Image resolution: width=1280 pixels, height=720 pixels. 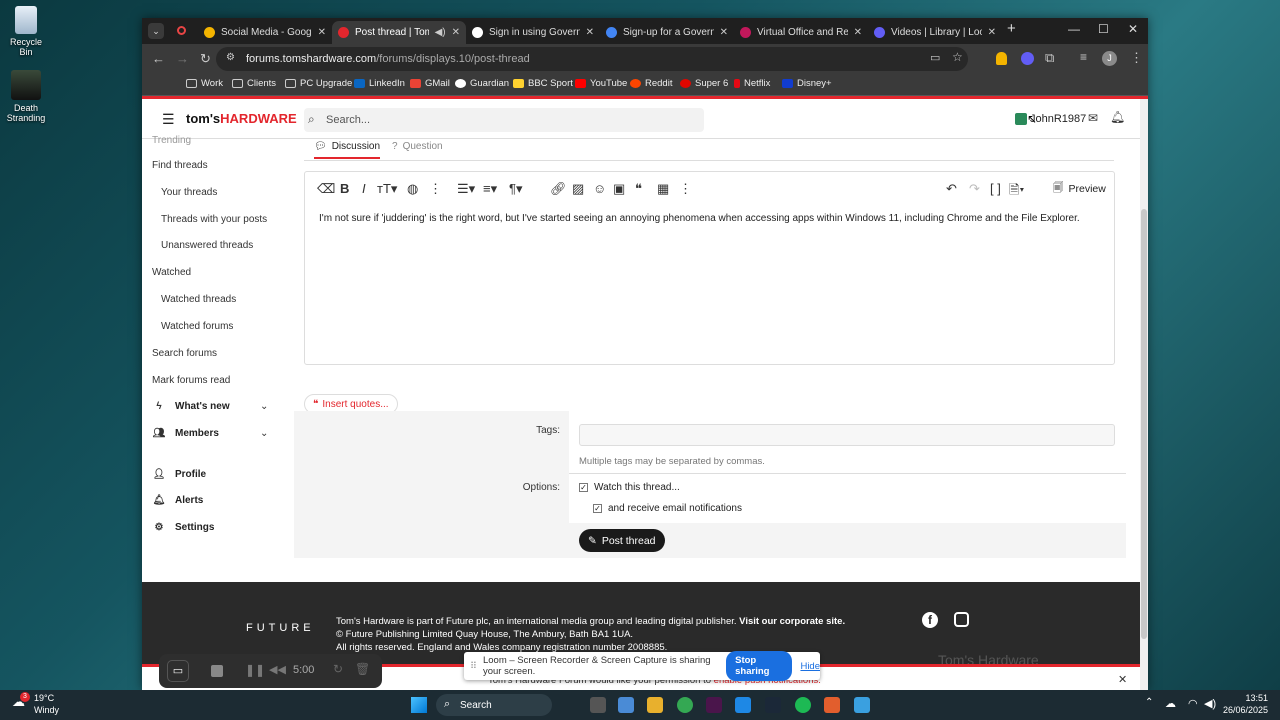 I want to click on recycle-bin-desktop-icon: Recycle Bin, so click(x=26, y=32).